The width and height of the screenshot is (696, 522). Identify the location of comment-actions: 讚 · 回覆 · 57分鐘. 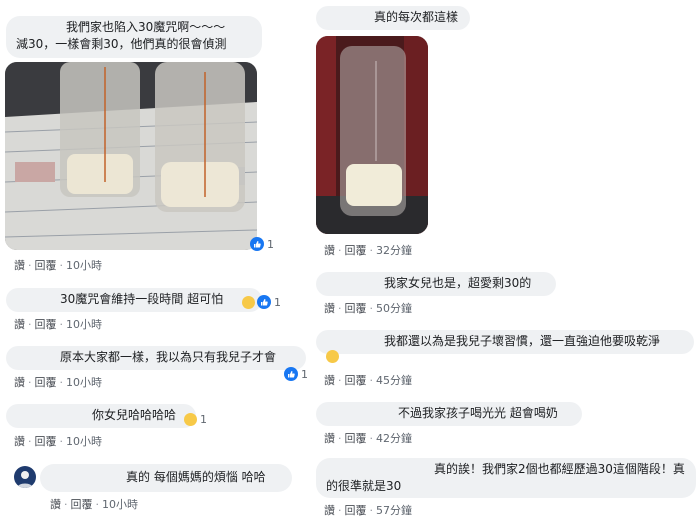
(368, 510).